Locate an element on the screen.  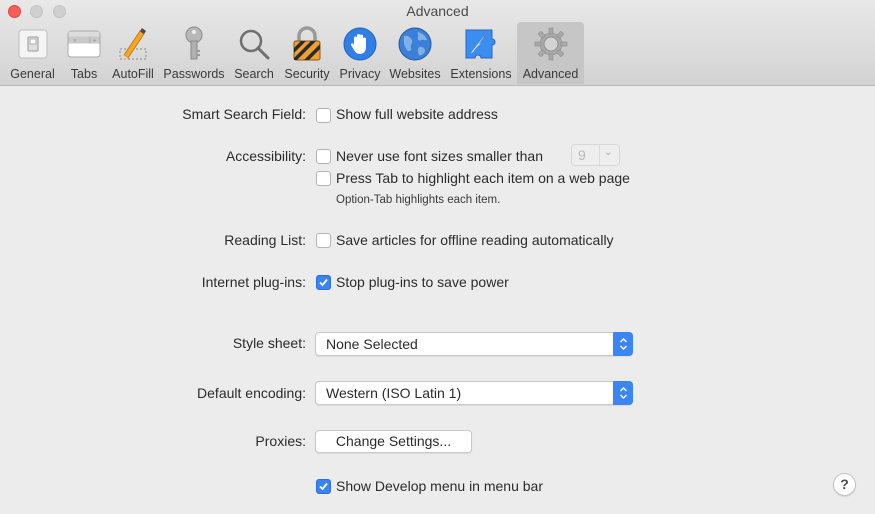
general-switch-icon is located at coordinates (33, 44).